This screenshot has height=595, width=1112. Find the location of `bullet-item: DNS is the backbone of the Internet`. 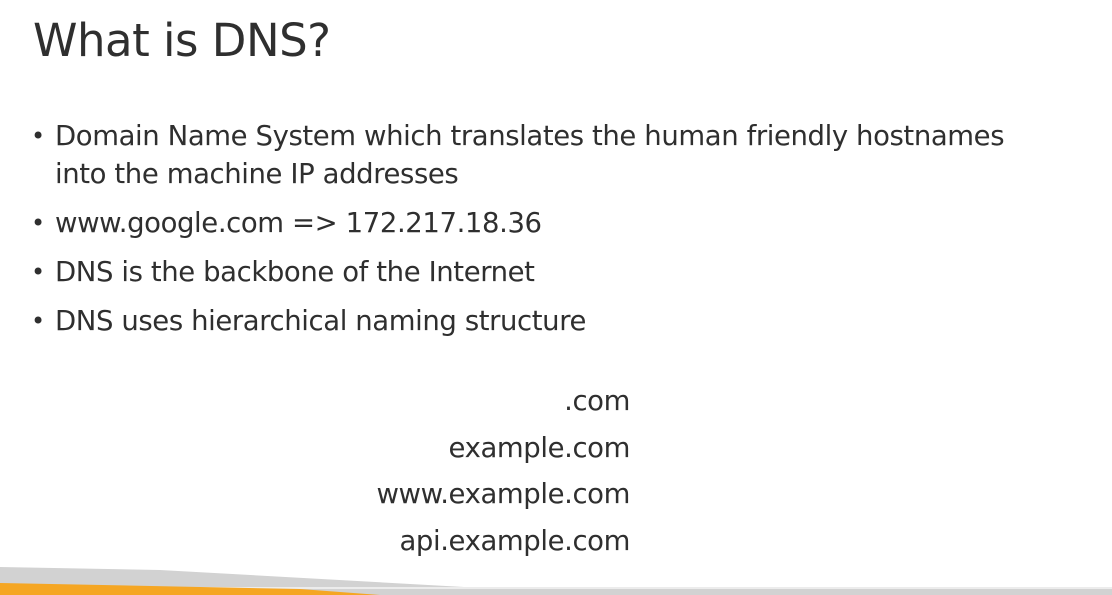

bullet-item: DNS is the backbone of the Internet is located at coordinates (535, 272).